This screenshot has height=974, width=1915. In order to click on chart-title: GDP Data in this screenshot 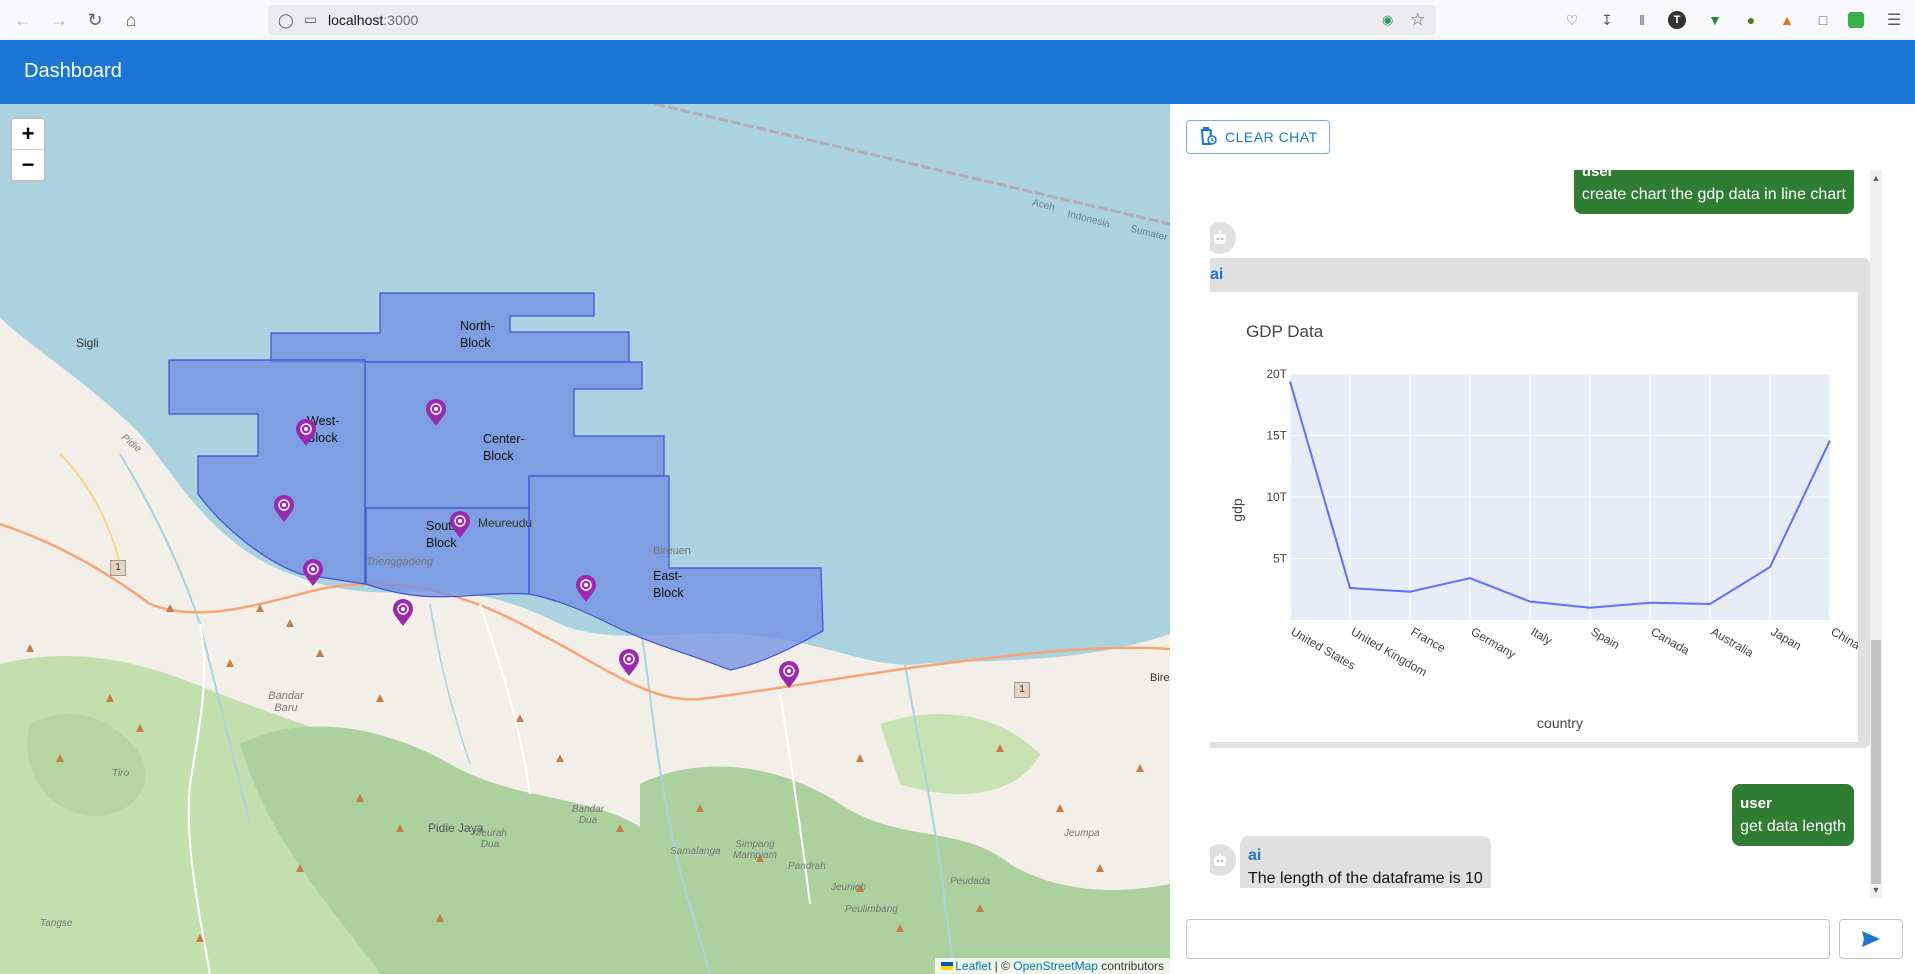, I will do `click(1285, 331)`.